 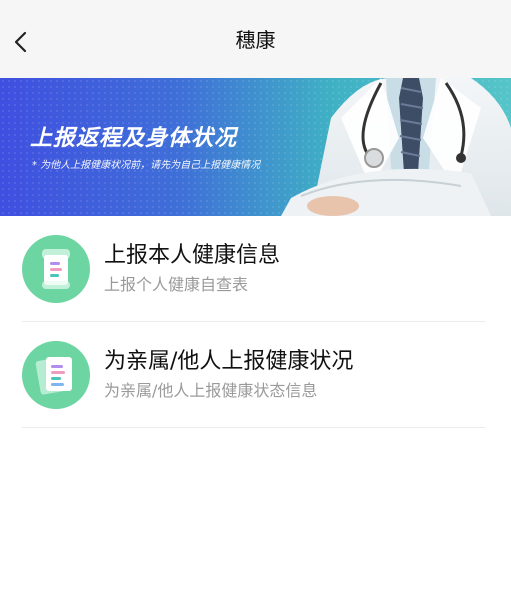 I want to click on chevron-left-icon, so click(x=22, y=42).